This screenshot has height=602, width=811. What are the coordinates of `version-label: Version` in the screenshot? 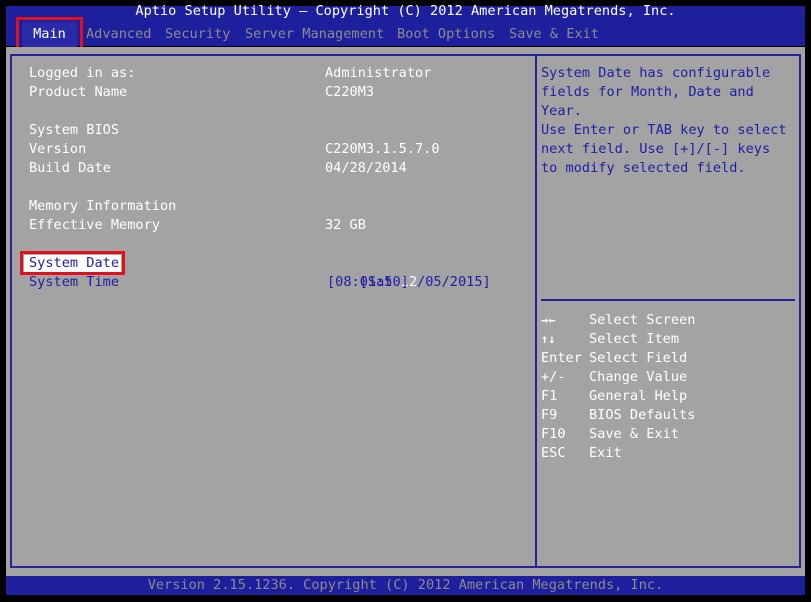 It's located at (58, 149).